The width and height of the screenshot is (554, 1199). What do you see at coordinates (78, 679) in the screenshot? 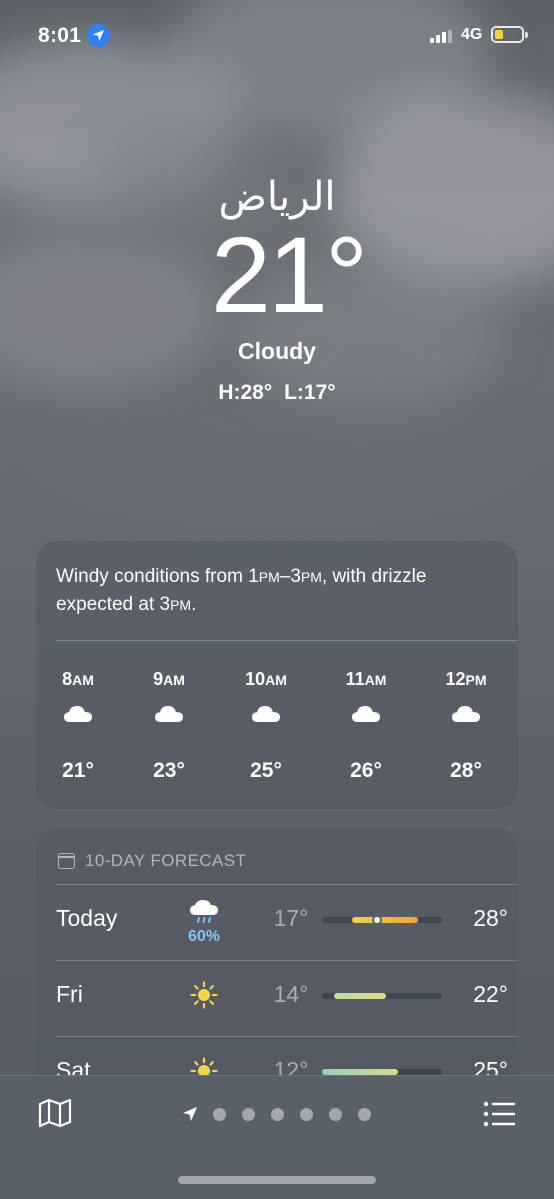
I see `hour-label: 8AM` at bounding box center [78, 679].